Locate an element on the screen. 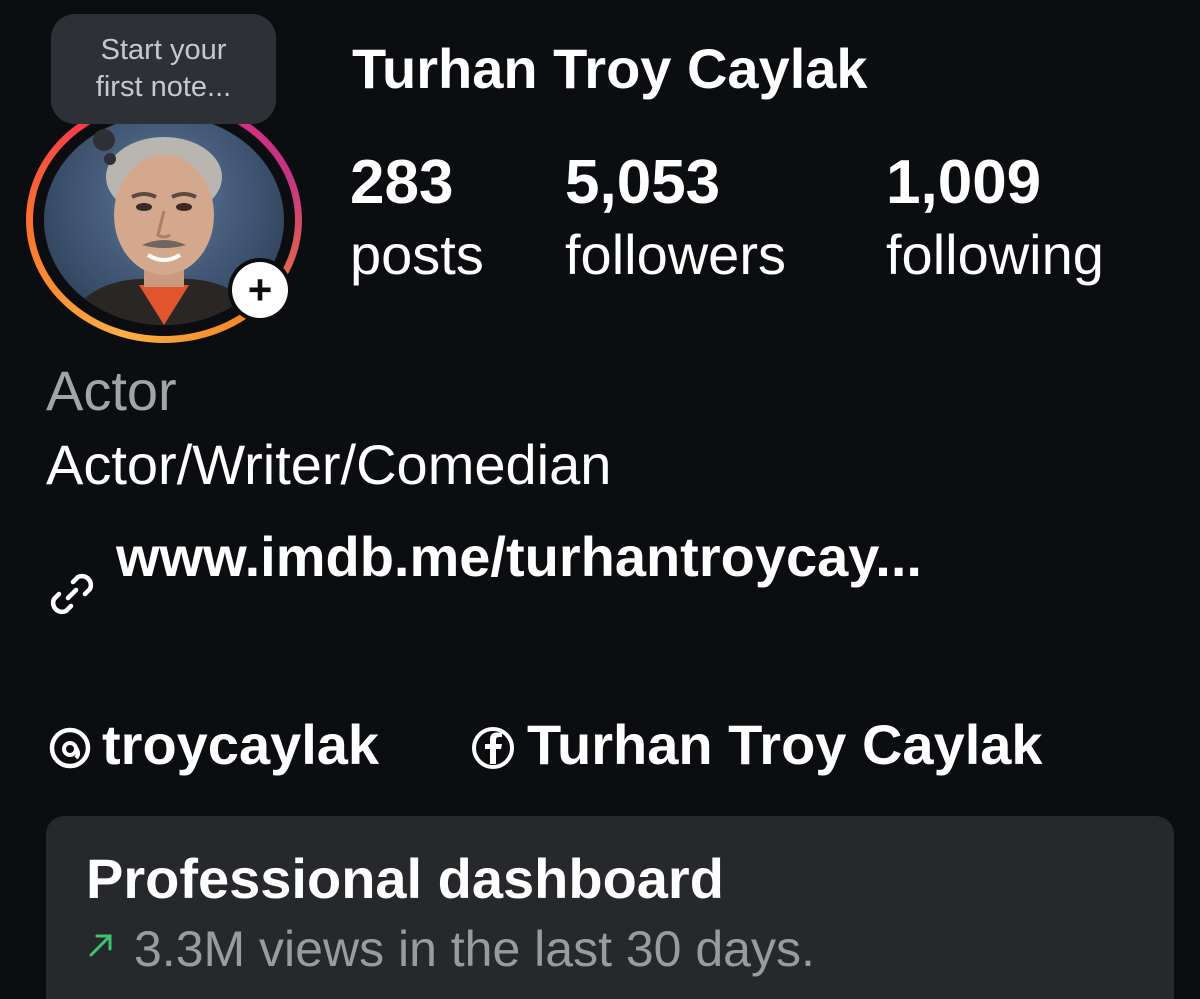 Image resolution: width=1200 pixels, height=999 pixels. following-count: 1,009 is located at coordinates (964, 182).